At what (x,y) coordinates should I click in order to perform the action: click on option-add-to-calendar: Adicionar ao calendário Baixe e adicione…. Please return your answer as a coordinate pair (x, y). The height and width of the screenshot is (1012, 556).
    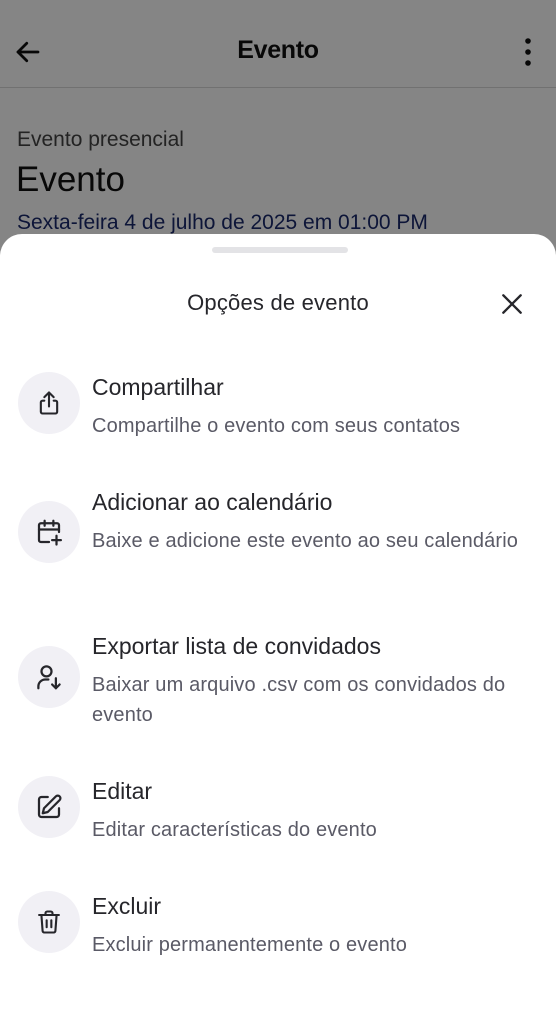
    Looking at the image, I should click on (278, 544).